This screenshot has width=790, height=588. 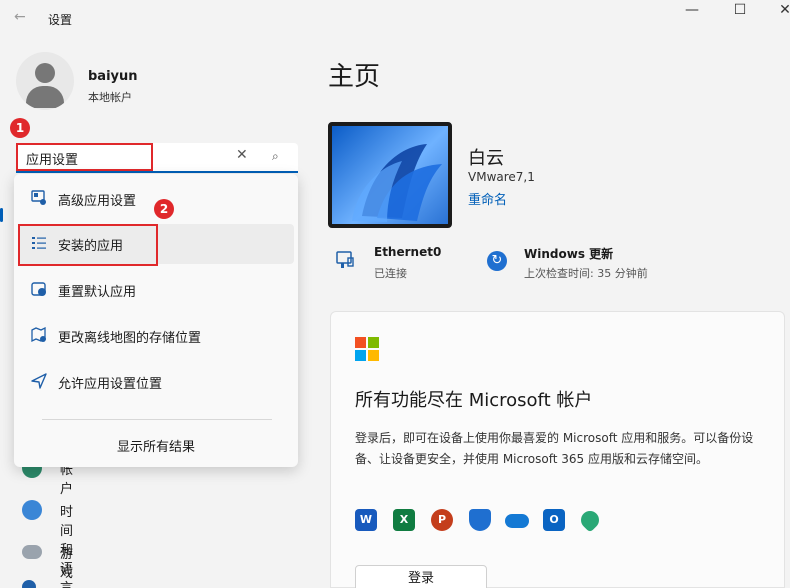 I want to click on annotation-highlight-installed-apps, so click(x=88, y=245).